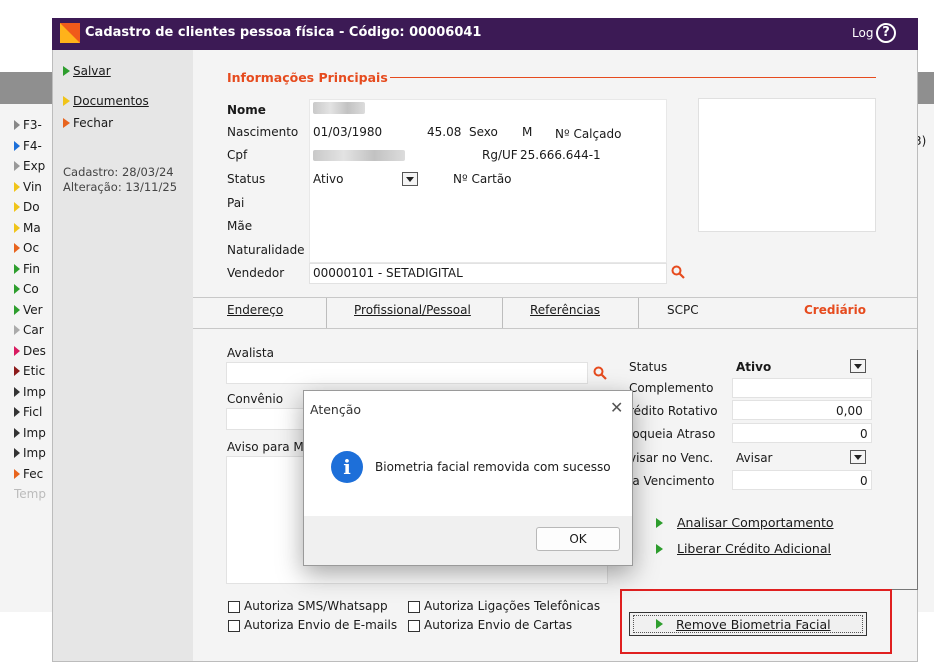 The width and height of the screenshot is (934, 662). I want to click on background-menu-item: Car, so click(34, 331).